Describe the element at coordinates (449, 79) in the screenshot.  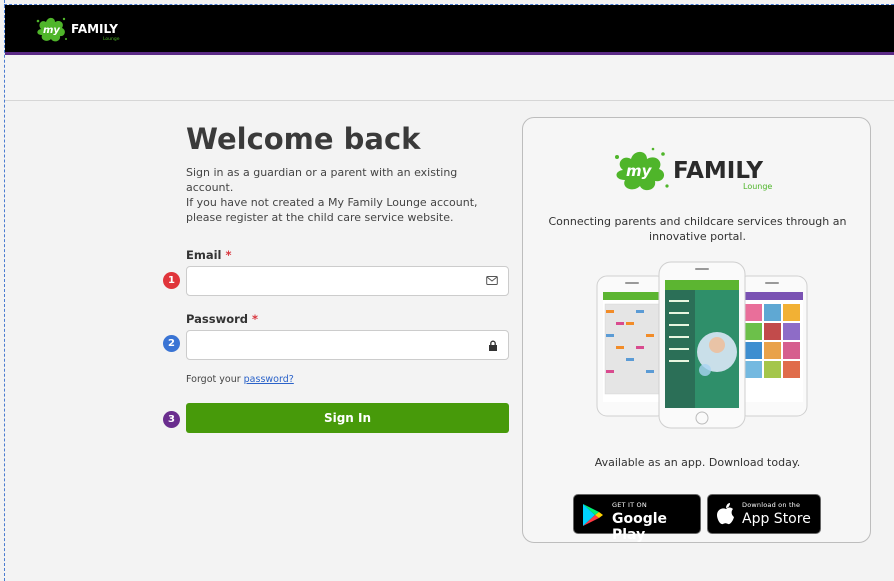
I see `sub-header` at that location.